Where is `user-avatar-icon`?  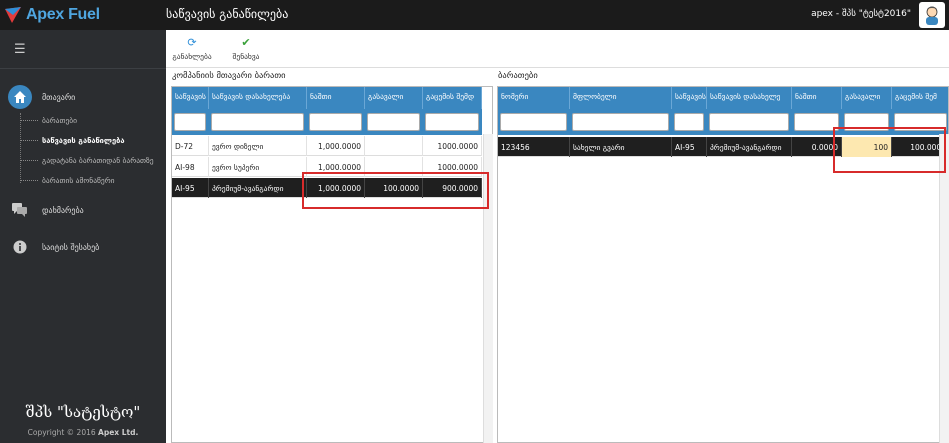
user-avatar-icon is located at coordinates (932, 15).